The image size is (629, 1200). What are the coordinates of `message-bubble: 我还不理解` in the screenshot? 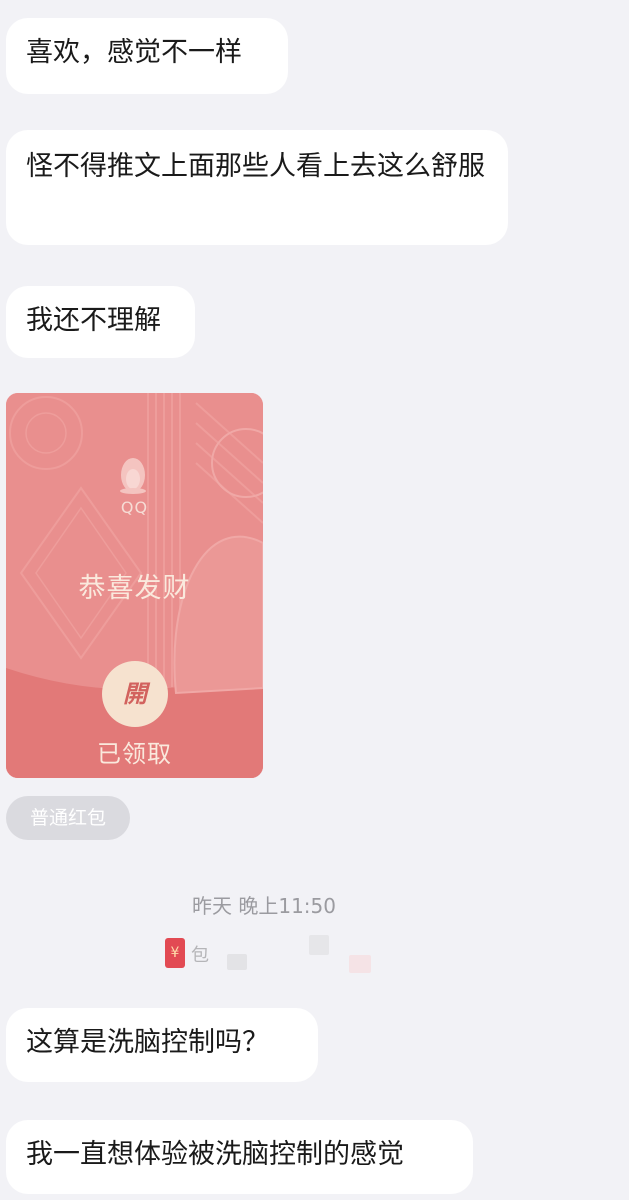 It's located at (100, 322).